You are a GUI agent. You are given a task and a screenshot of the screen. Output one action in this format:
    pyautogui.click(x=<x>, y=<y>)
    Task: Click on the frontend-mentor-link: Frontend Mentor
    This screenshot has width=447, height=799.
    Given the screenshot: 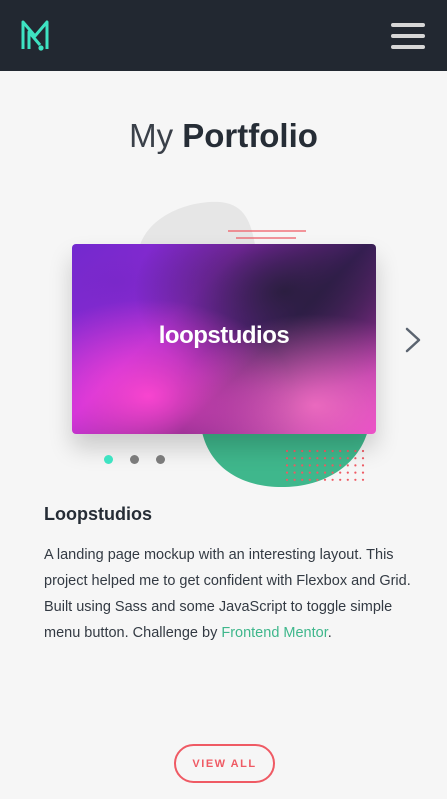 What is the action you would take?
    pyautogui.click(x=274, y=633)
    